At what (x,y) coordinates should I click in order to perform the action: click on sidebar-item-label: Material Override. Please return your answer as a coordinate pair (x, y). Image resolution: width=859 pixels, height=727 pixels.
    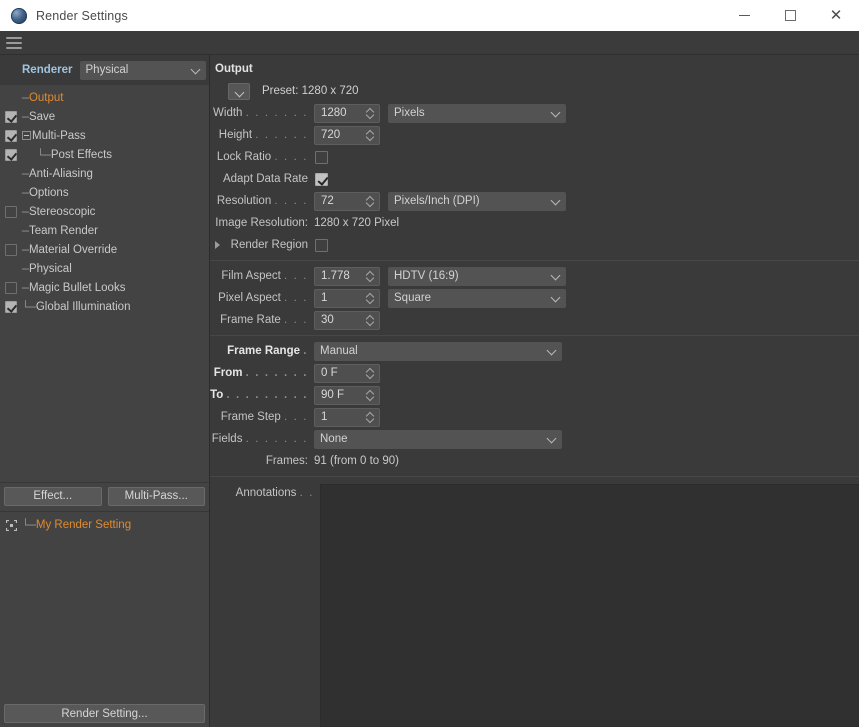
    Looking at the image, I should click on (73, 249).